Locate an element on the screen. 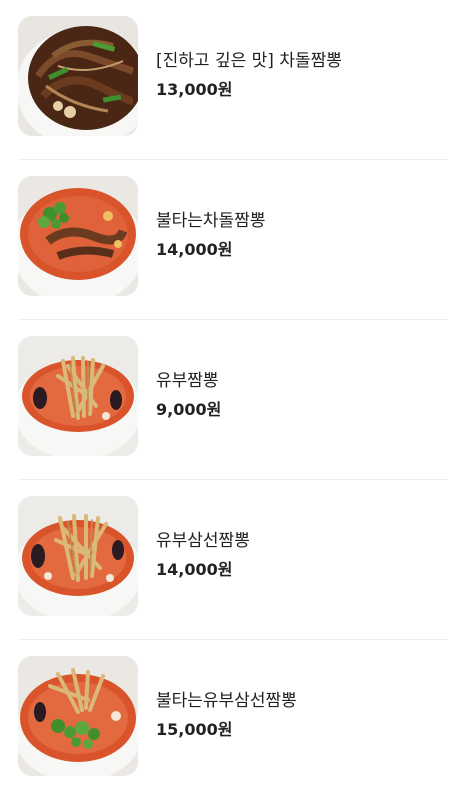 This screenshot has width=466, height=800. menu-item-name: 유부짬뽕 is located at coordinates (187, 381).